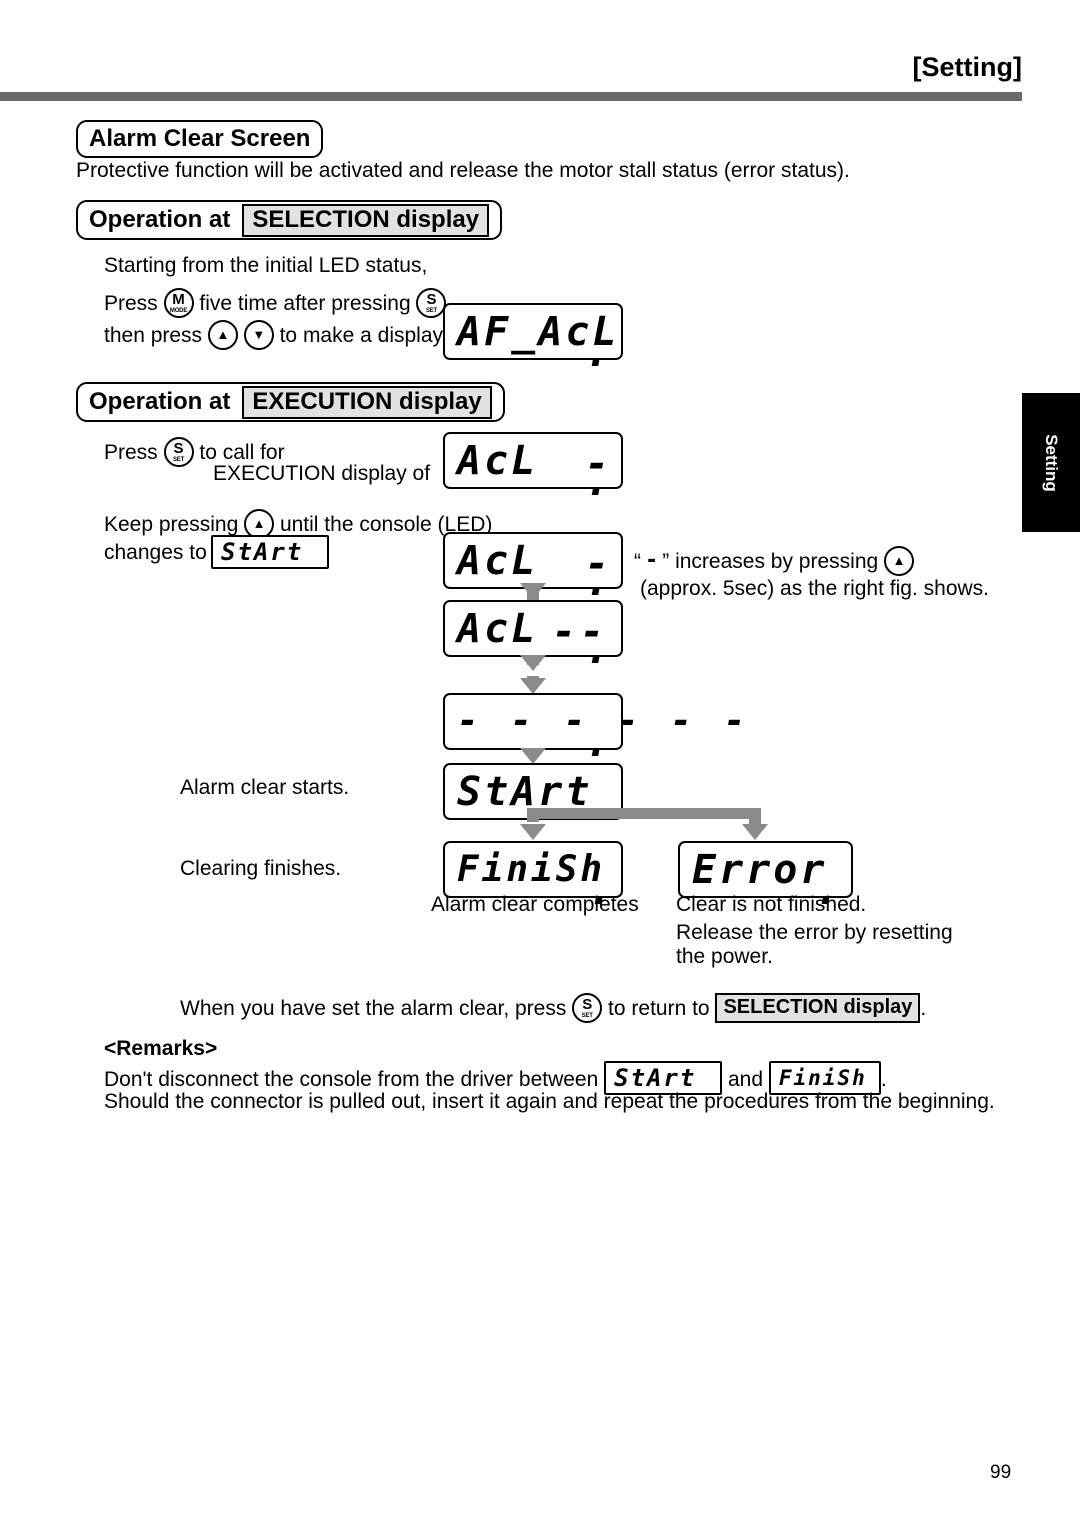  I want to click on caption-release-error-line2: the power., so click(724, 956).